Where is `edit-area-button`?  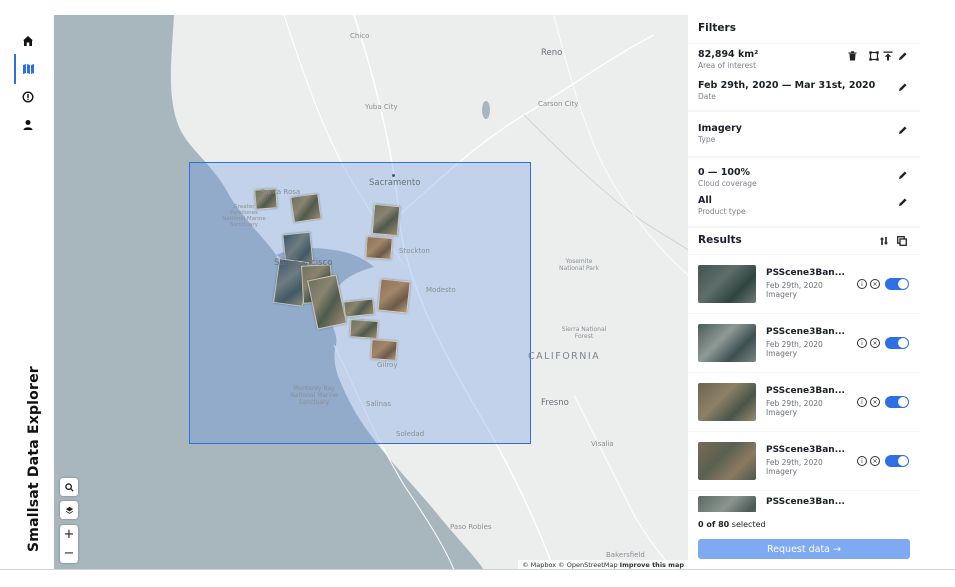 edit-area-button is located at coordinates (903, 56).